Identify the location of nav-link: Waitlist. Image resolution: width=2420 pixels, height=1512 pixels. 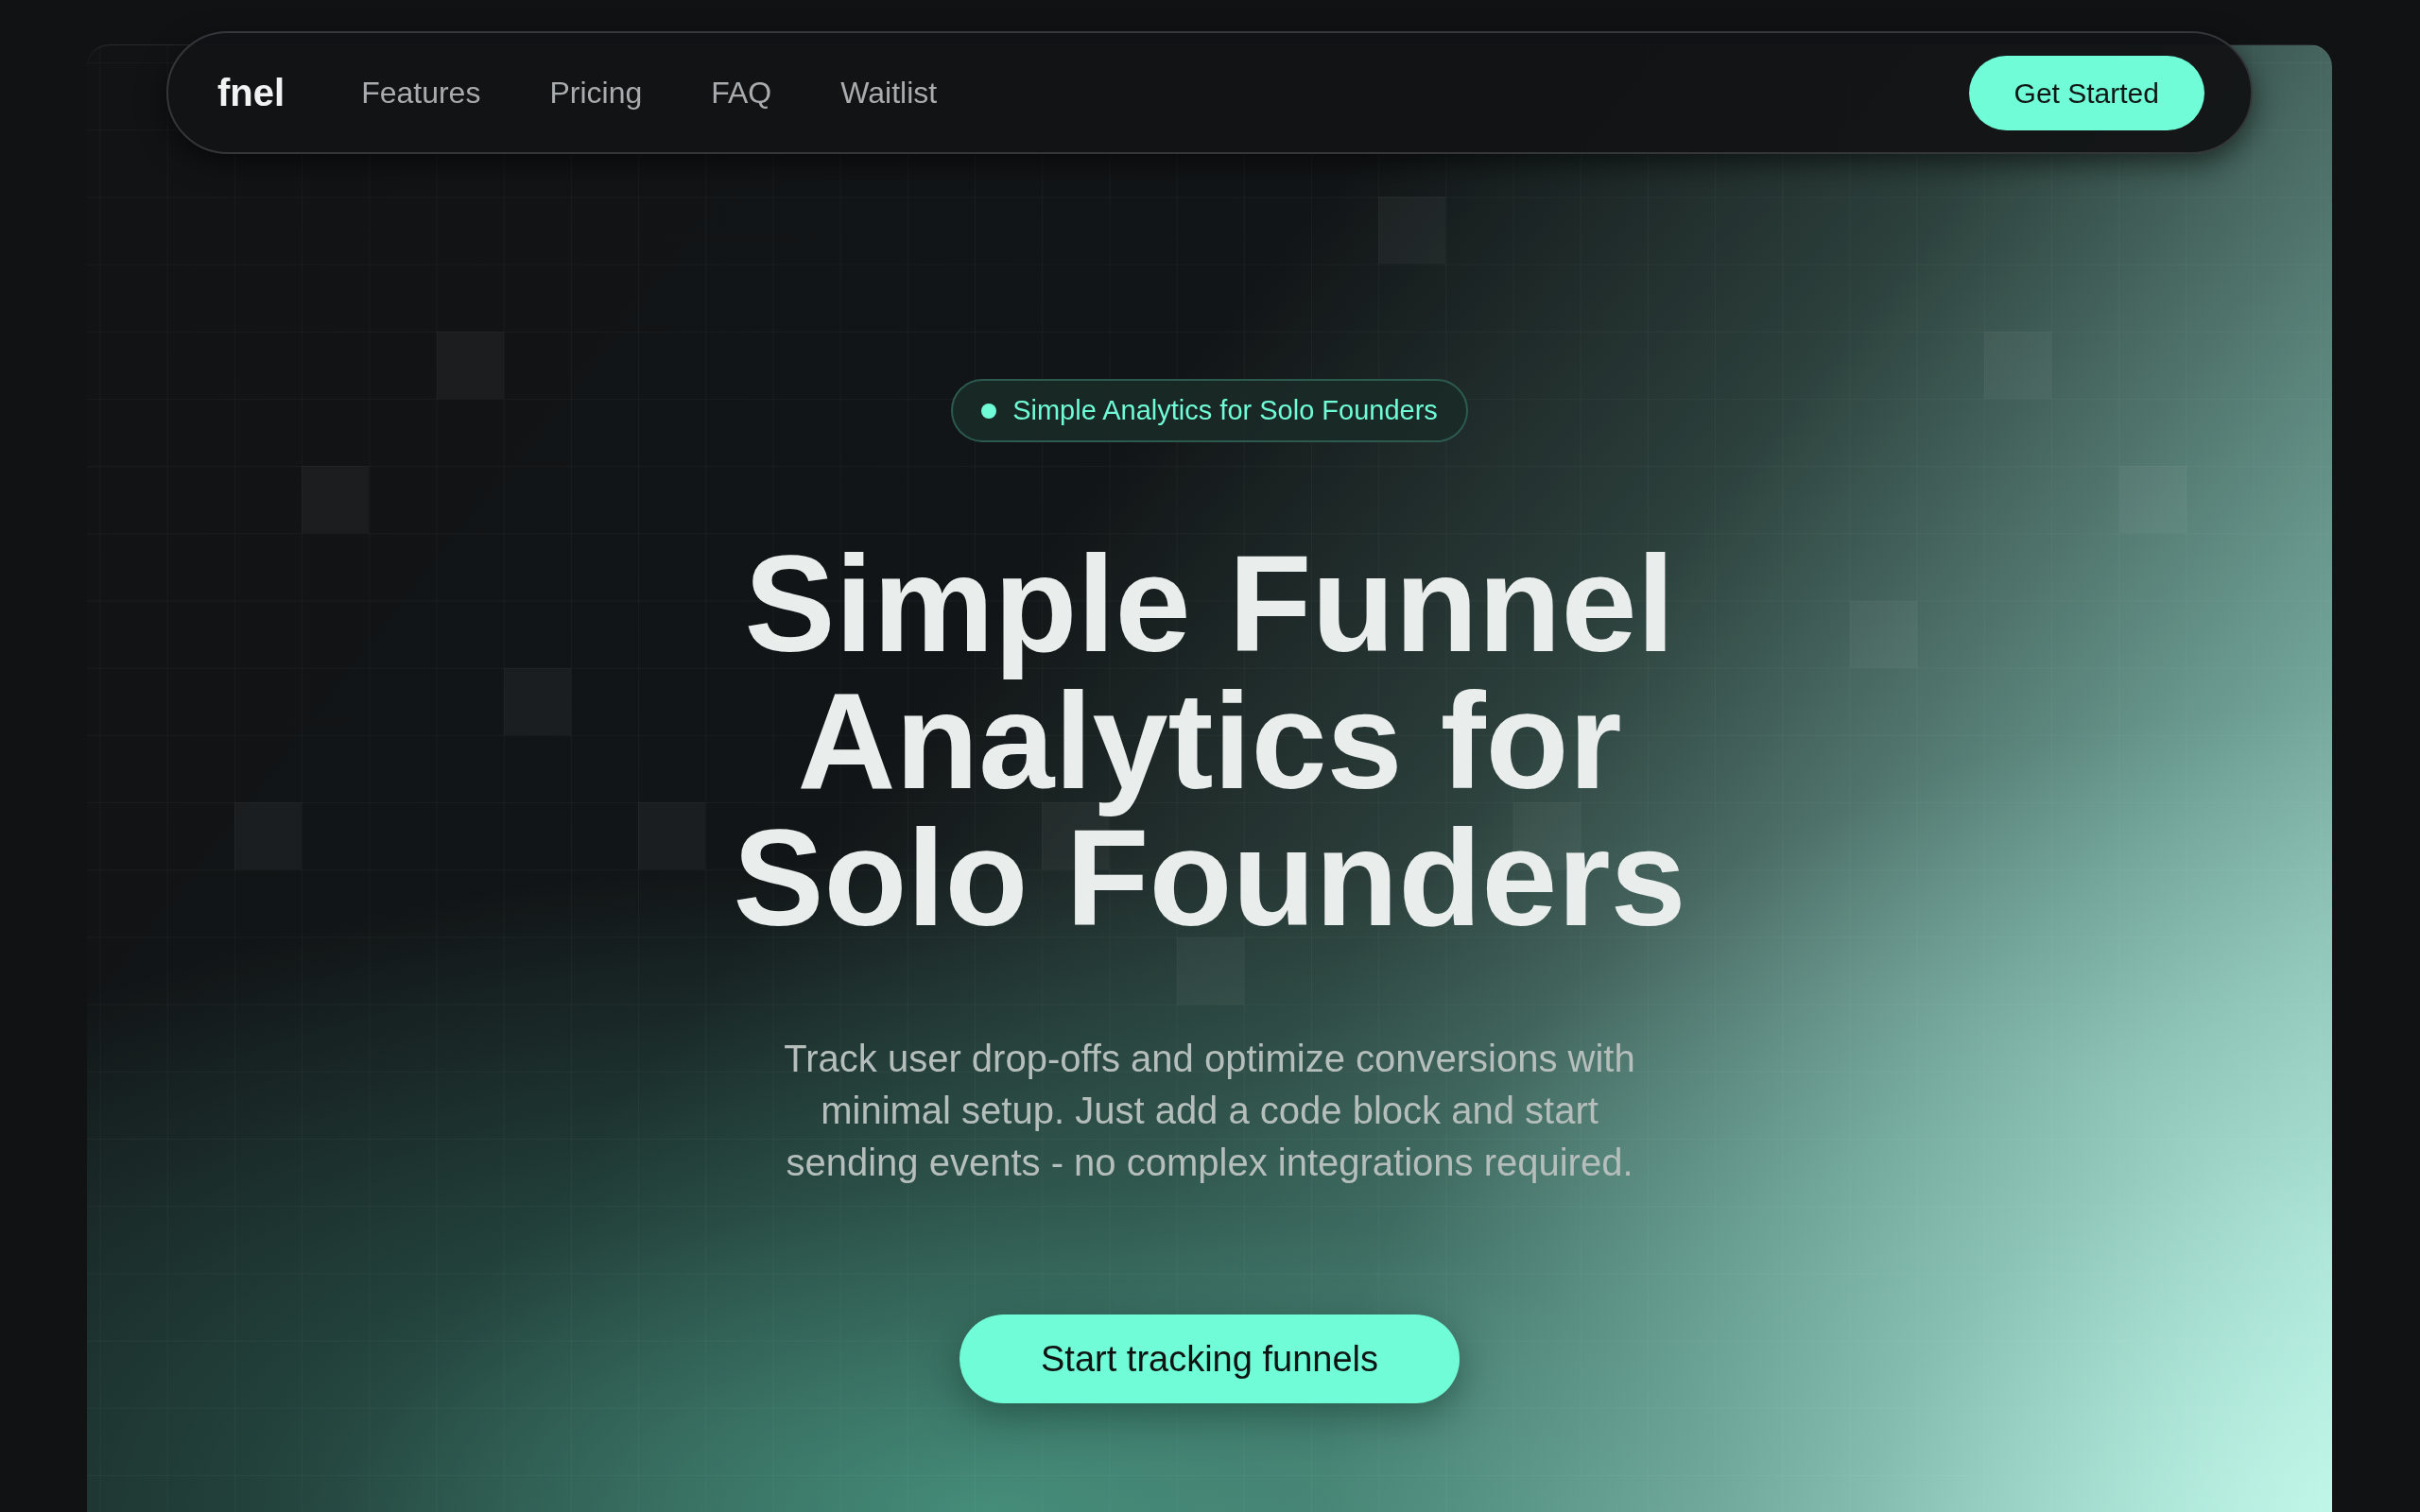
(889, 92).